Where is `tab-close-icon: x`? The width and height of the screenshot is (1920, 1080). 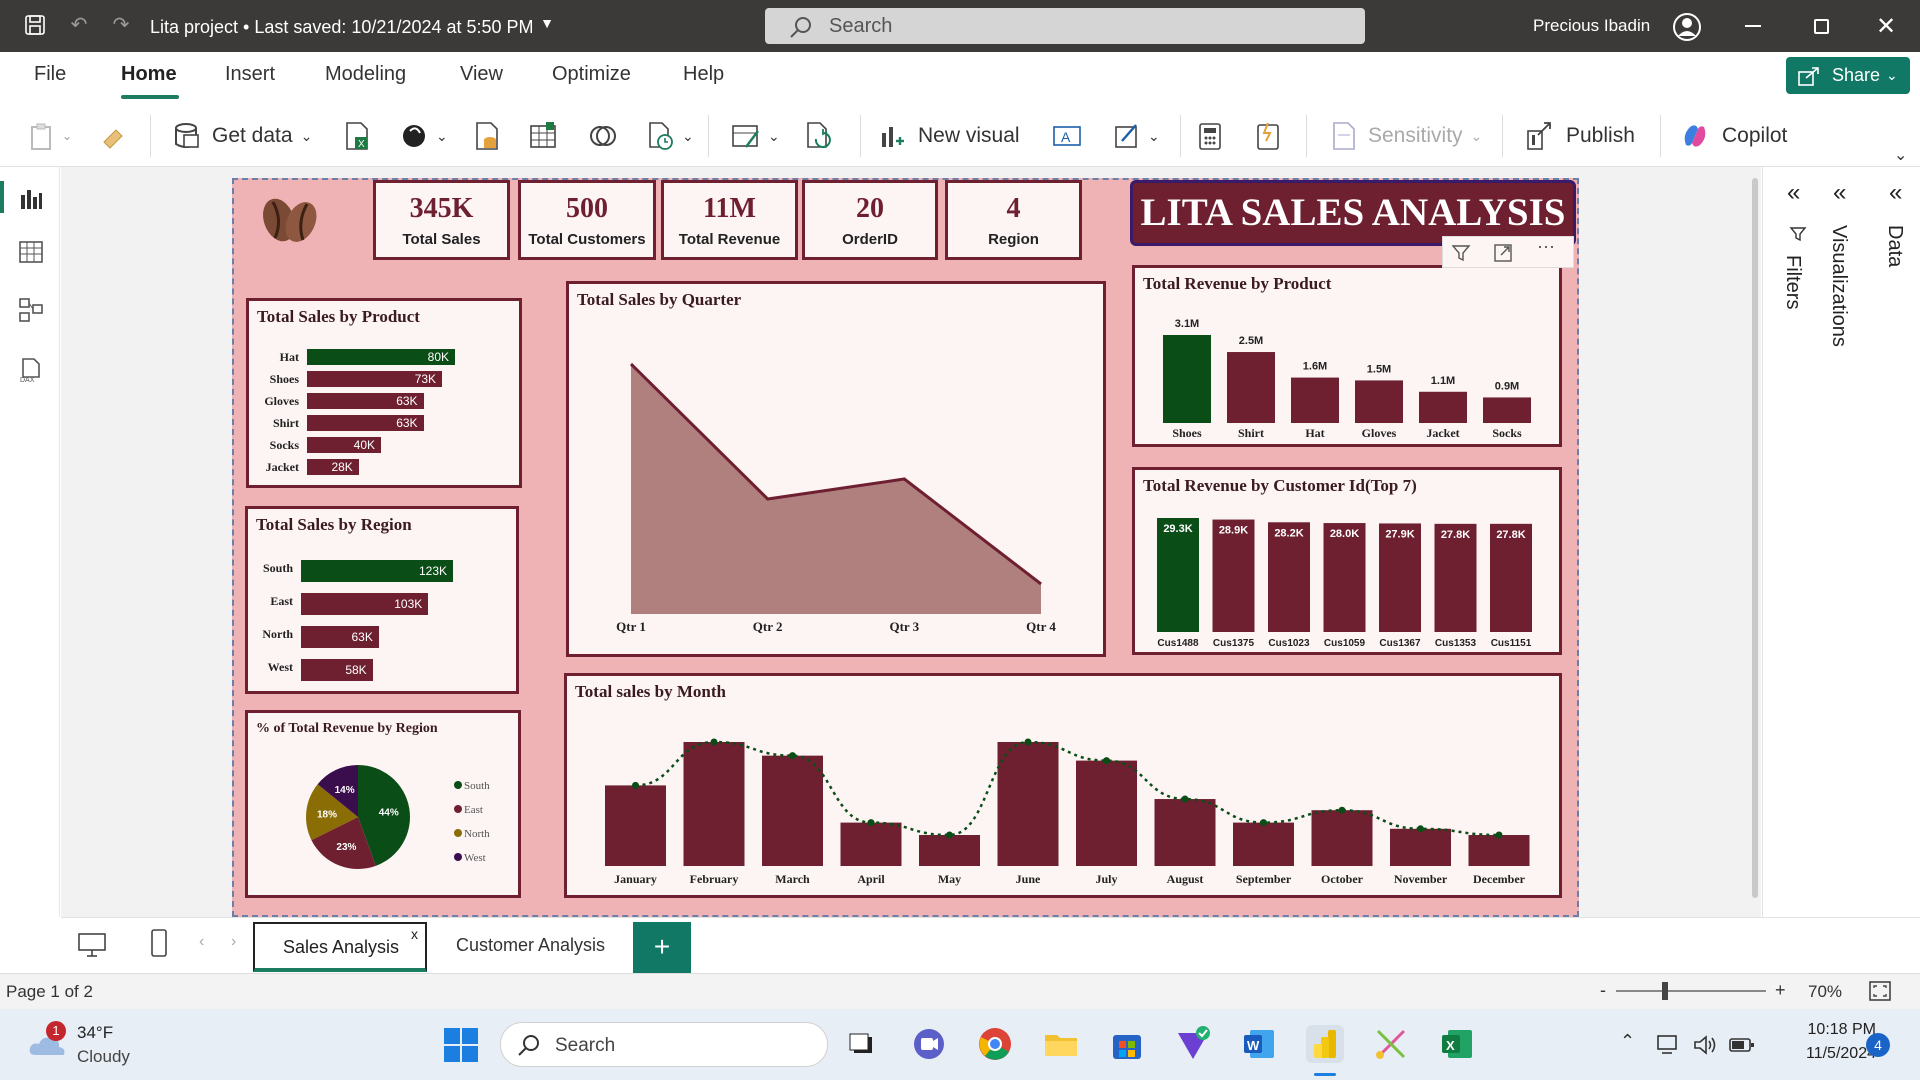
tab-close-icon: x is located at coordinates (414, 934).